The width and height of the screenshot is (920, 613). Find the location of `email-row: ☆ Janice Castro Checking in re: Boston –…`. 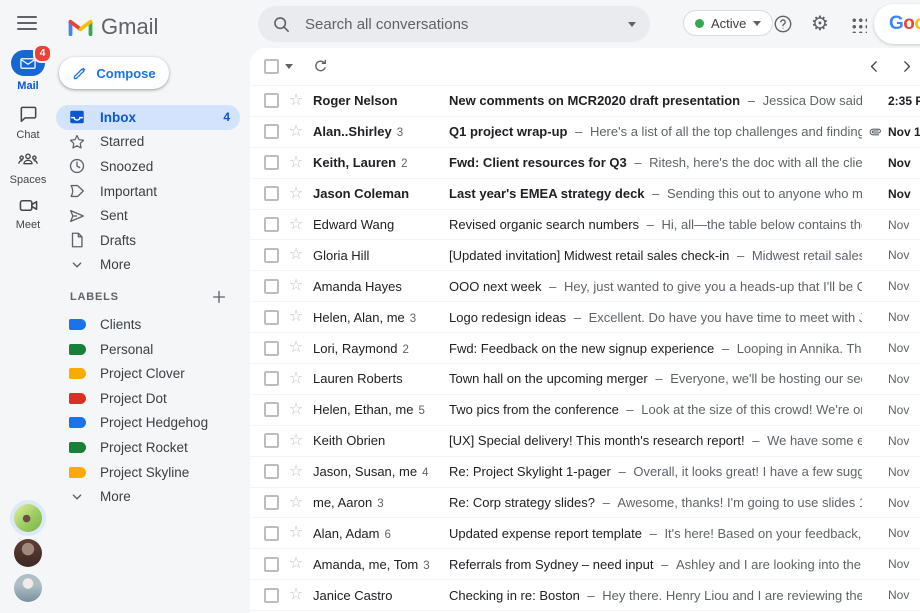

email-row: ☆ Janice Castro Checking in re: Boston –… is located at coordinates (585, 596).